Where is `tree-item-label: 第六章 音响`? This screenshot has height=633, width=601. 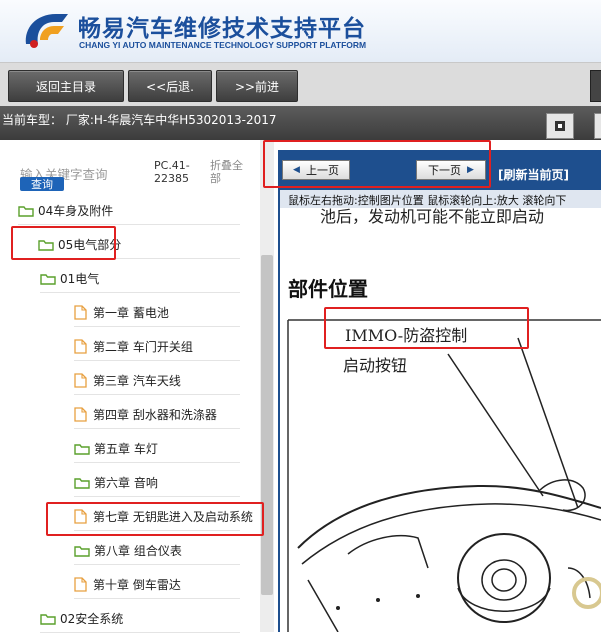 tree-item-label: 第六章 音响 is located at coordinates (126, 482).